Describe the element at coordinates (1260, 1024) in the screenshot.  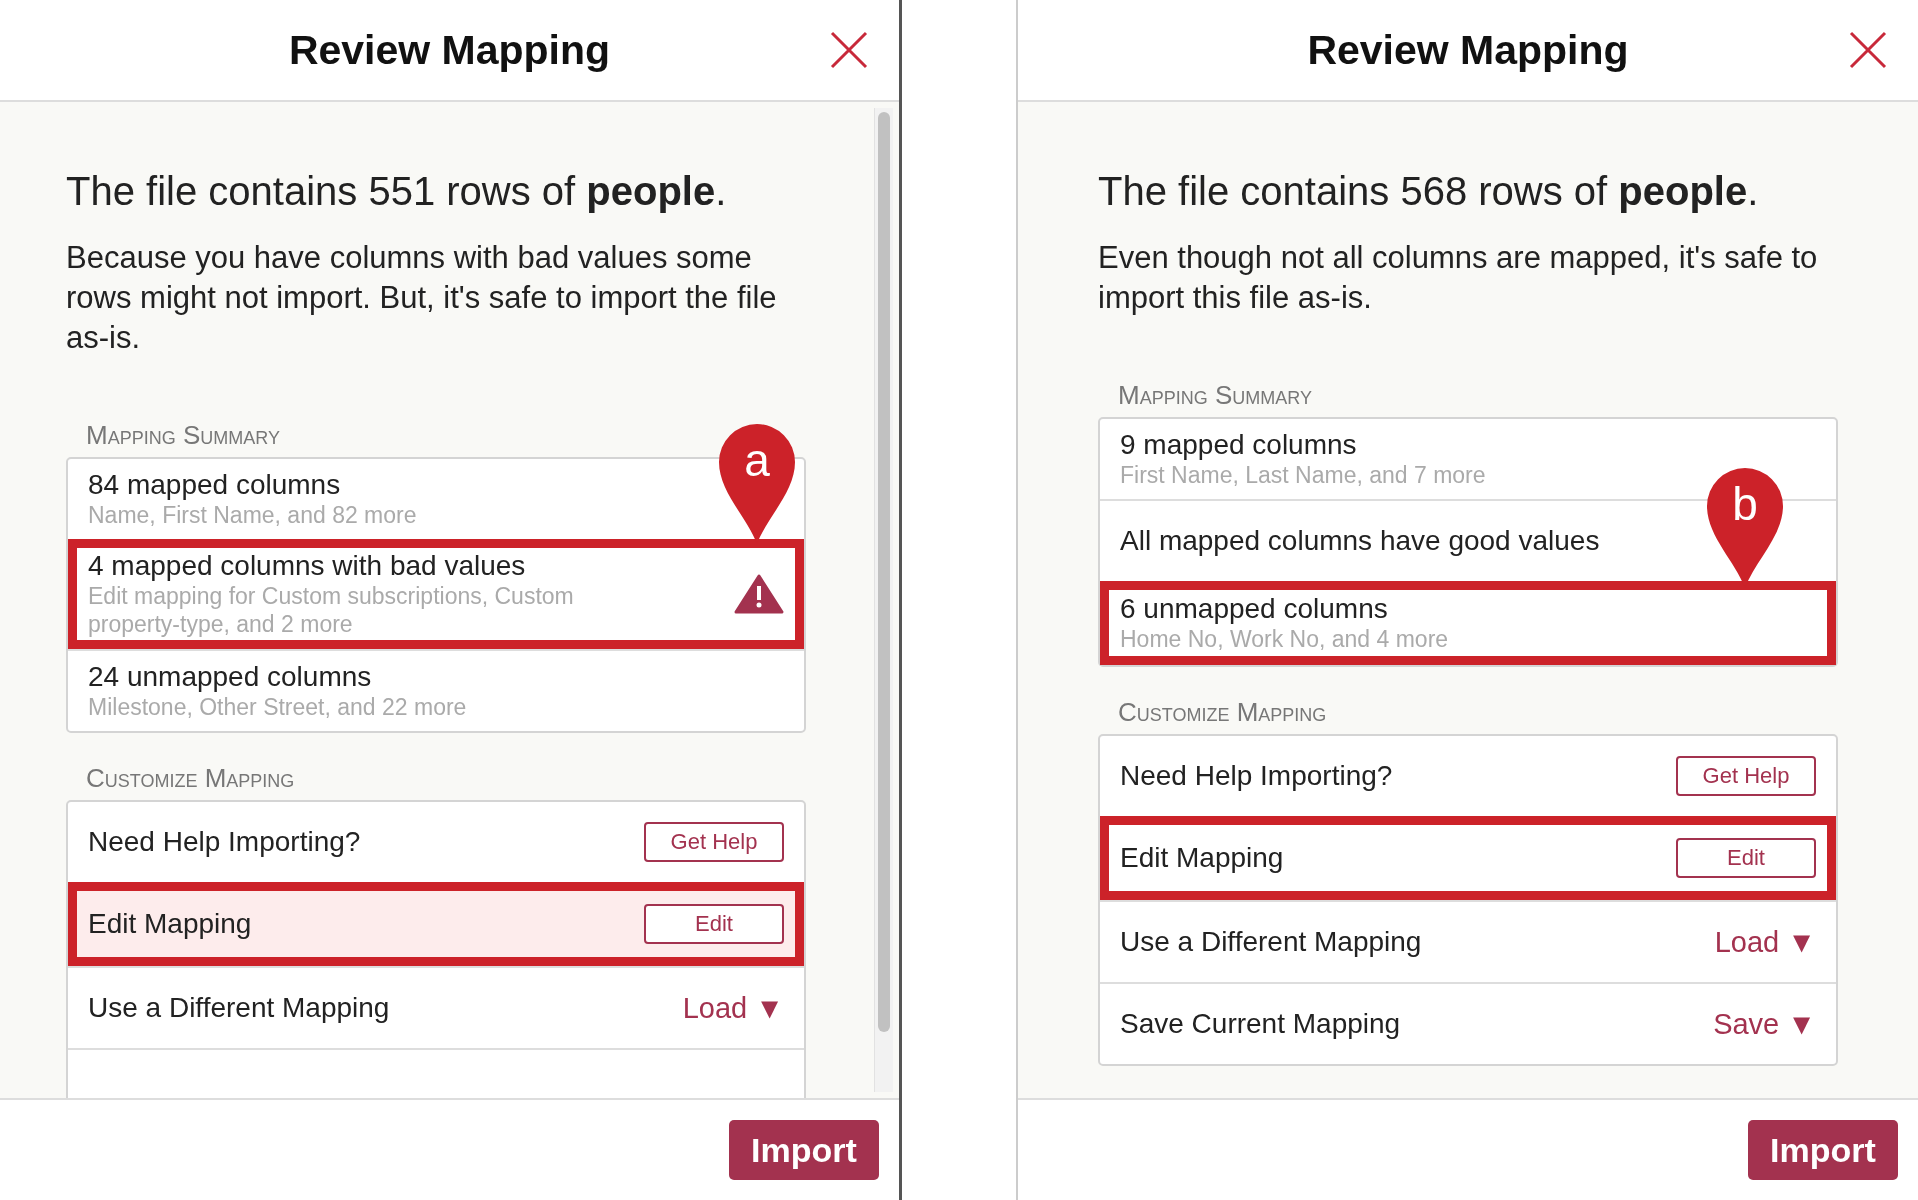
I see `row-title: Save Current Mapping` at that location.